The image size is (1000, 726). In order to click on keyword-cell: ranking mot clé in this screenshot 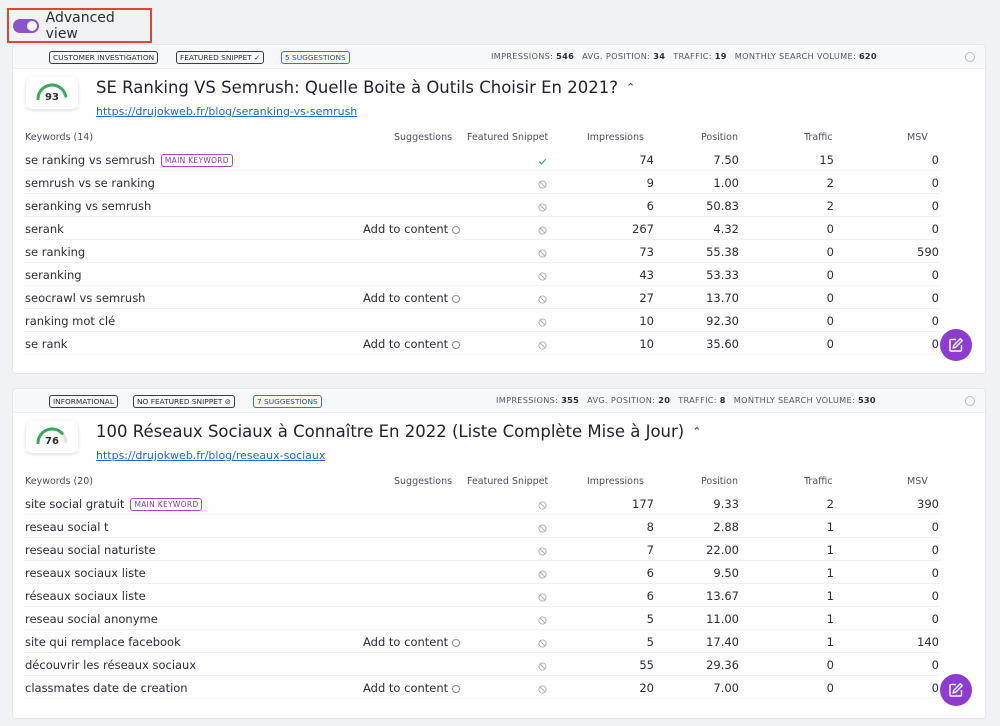, I will do `click(70, 321)`.